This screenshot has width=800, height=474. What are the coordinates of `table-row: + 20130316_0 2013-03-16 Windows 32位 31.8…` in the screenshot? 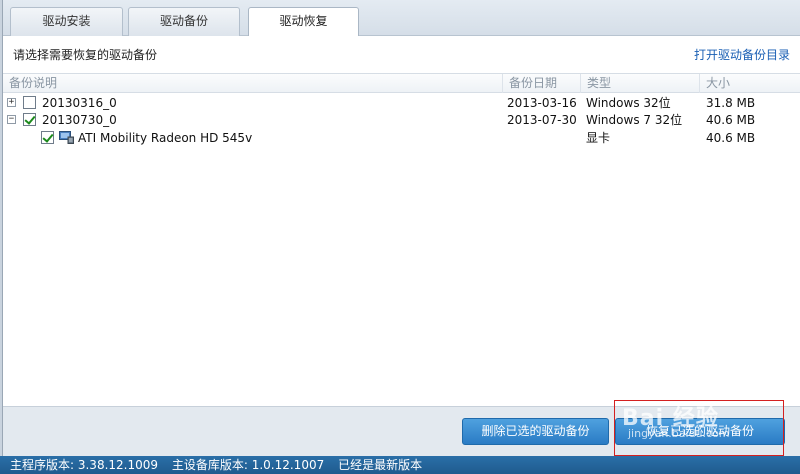 It's located at (401, 103).